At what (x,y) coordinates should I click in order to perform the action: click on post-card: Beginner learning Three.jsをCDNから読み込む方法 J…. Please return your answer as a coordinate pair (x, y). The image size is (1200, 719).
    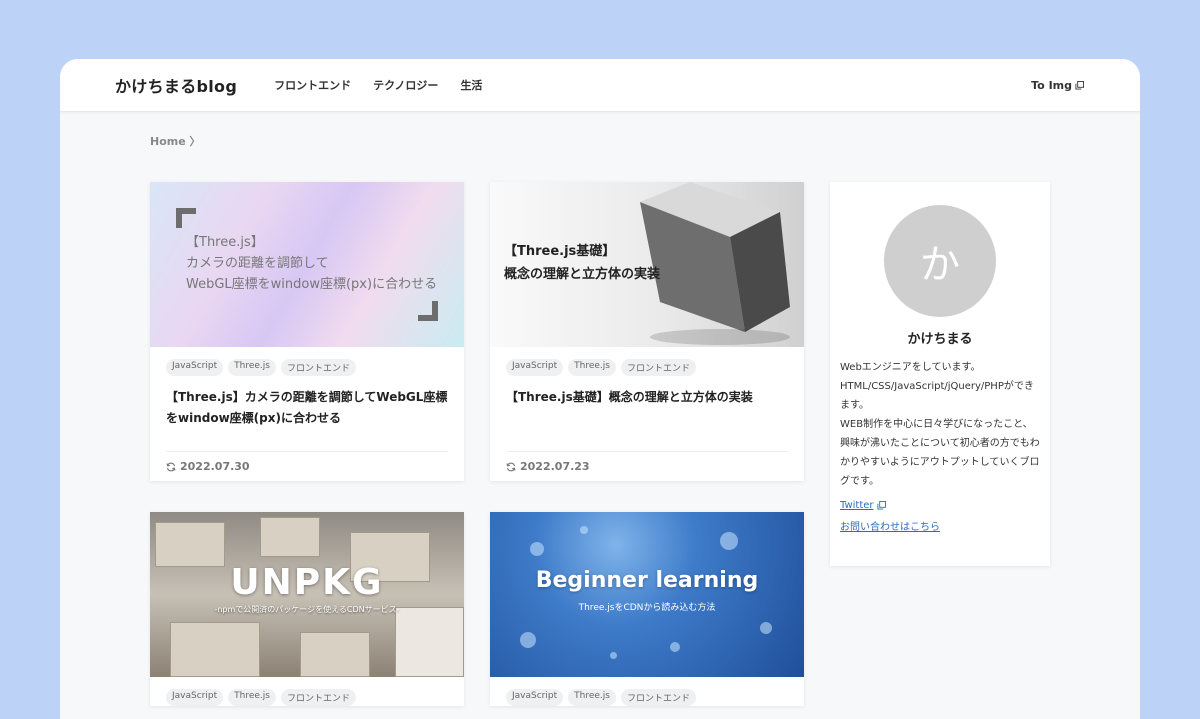
    Looking at the image, I should click on (647, 609).